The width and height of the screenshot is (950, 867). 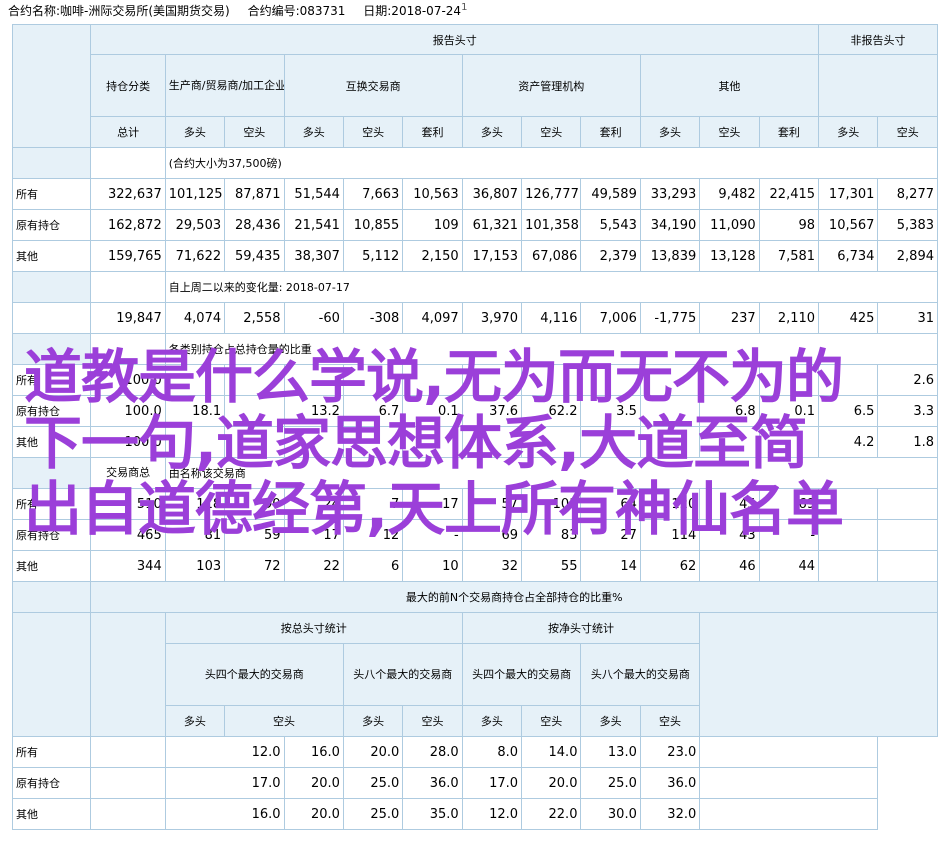 What do you see at coordinates (729, 132) in the screenshot?
I see `other-short-header: 空头` at bounding box center [729, 132].